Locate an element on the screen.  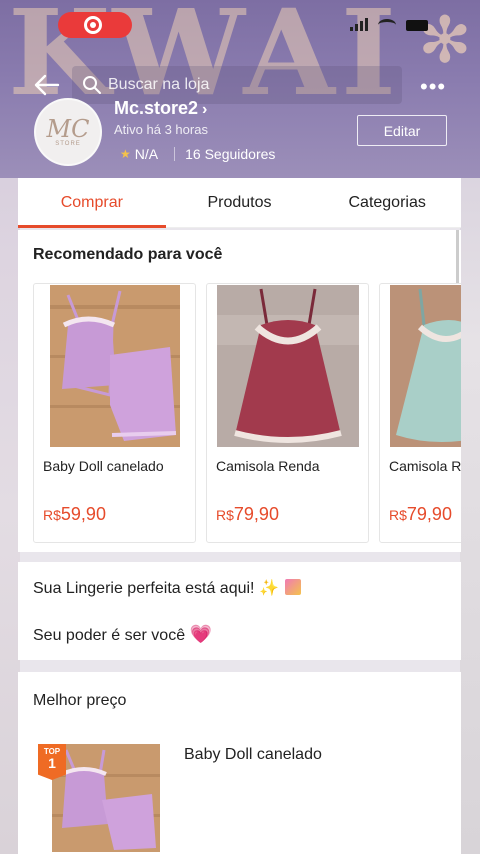
badge-number: 1 is located at coordinates (52, 763).